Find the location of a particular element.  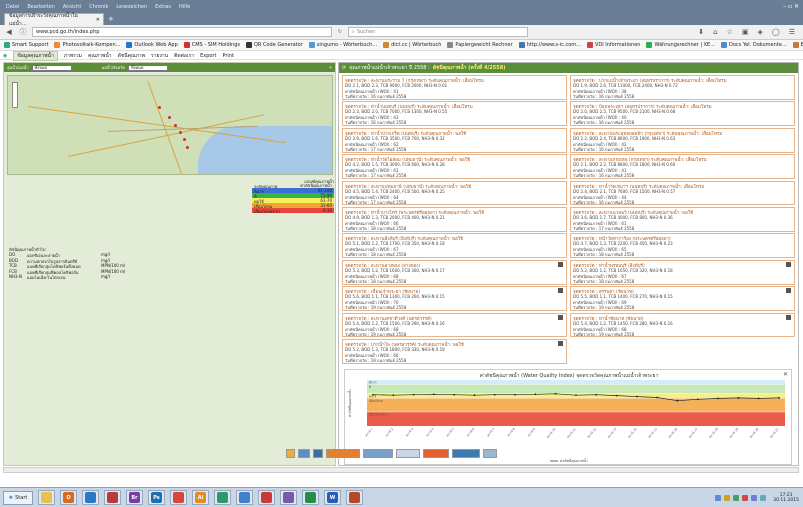

taskbar-app: W is located at coordinates (332, 497).